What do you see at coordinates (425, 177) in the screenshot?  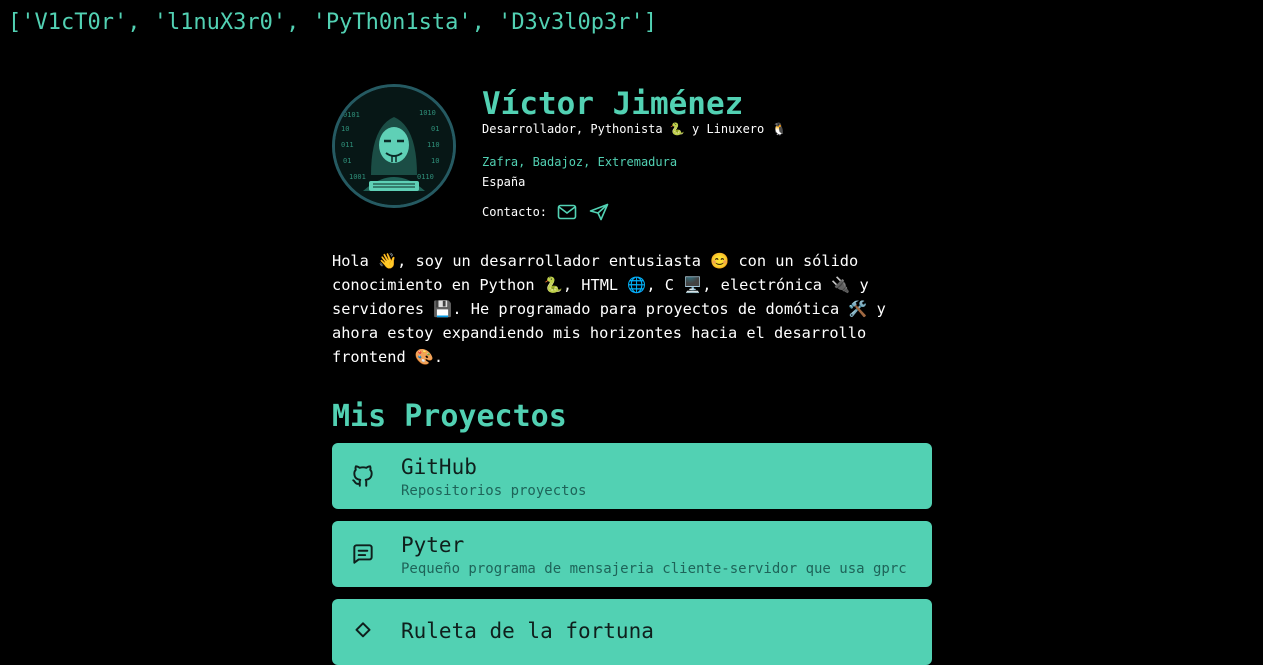 I see `svg-text: 0110` at bounding box center [425, 177].